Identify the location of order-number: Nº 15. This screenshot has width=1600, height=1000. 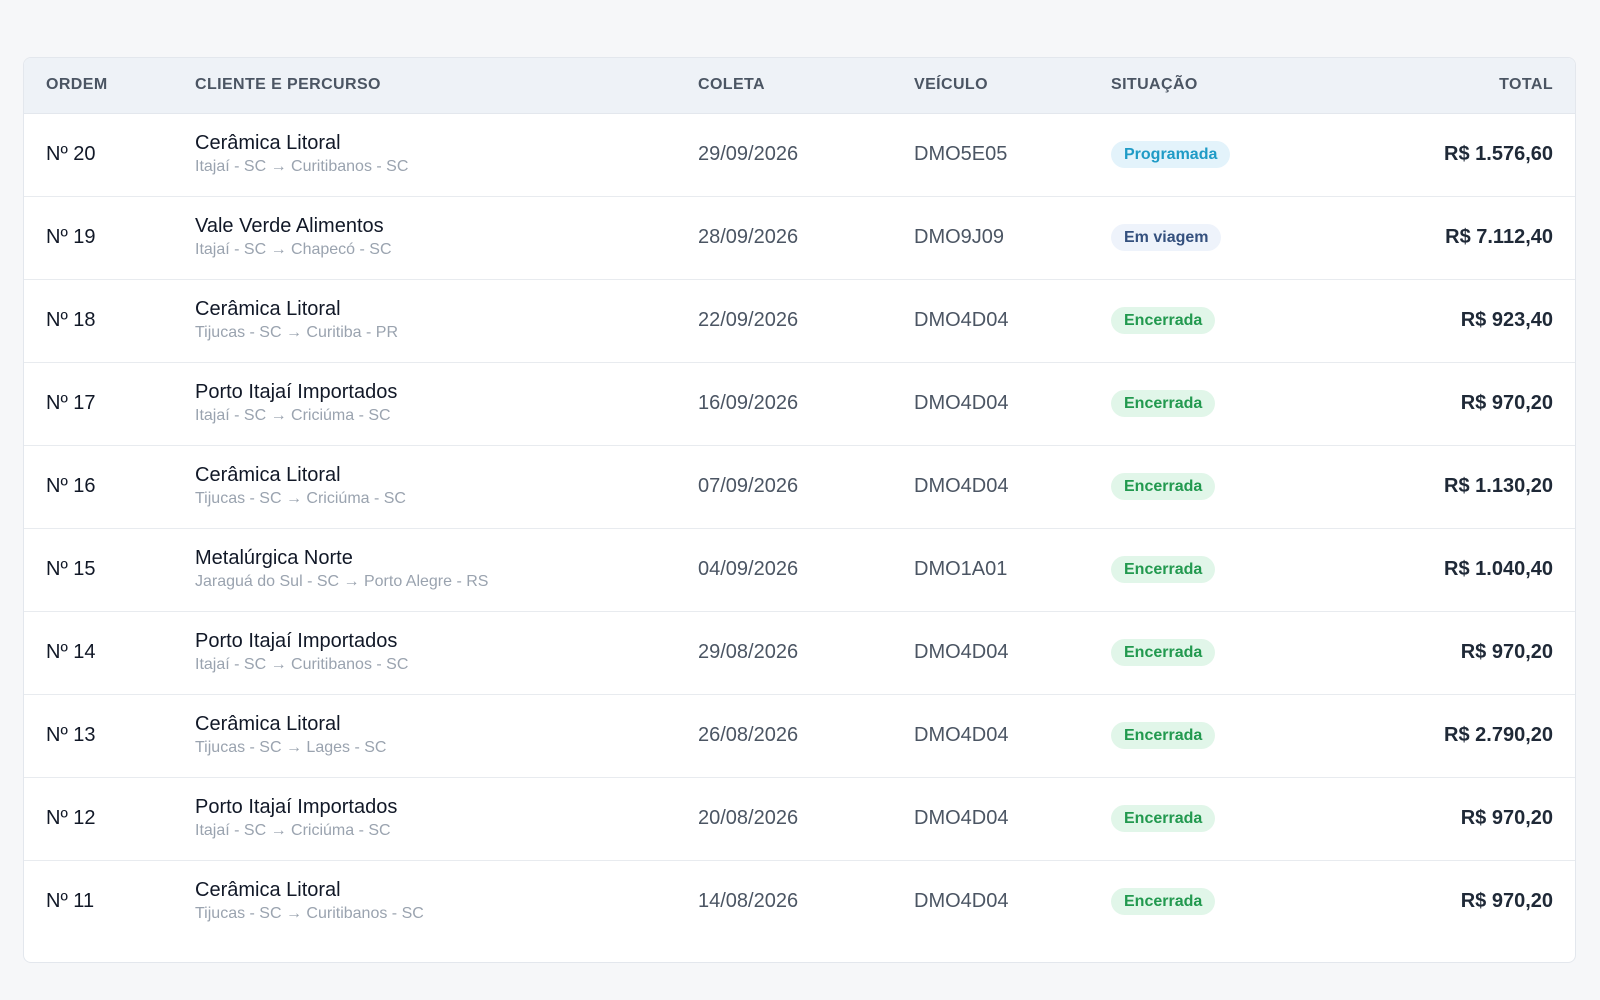
(71, 569).